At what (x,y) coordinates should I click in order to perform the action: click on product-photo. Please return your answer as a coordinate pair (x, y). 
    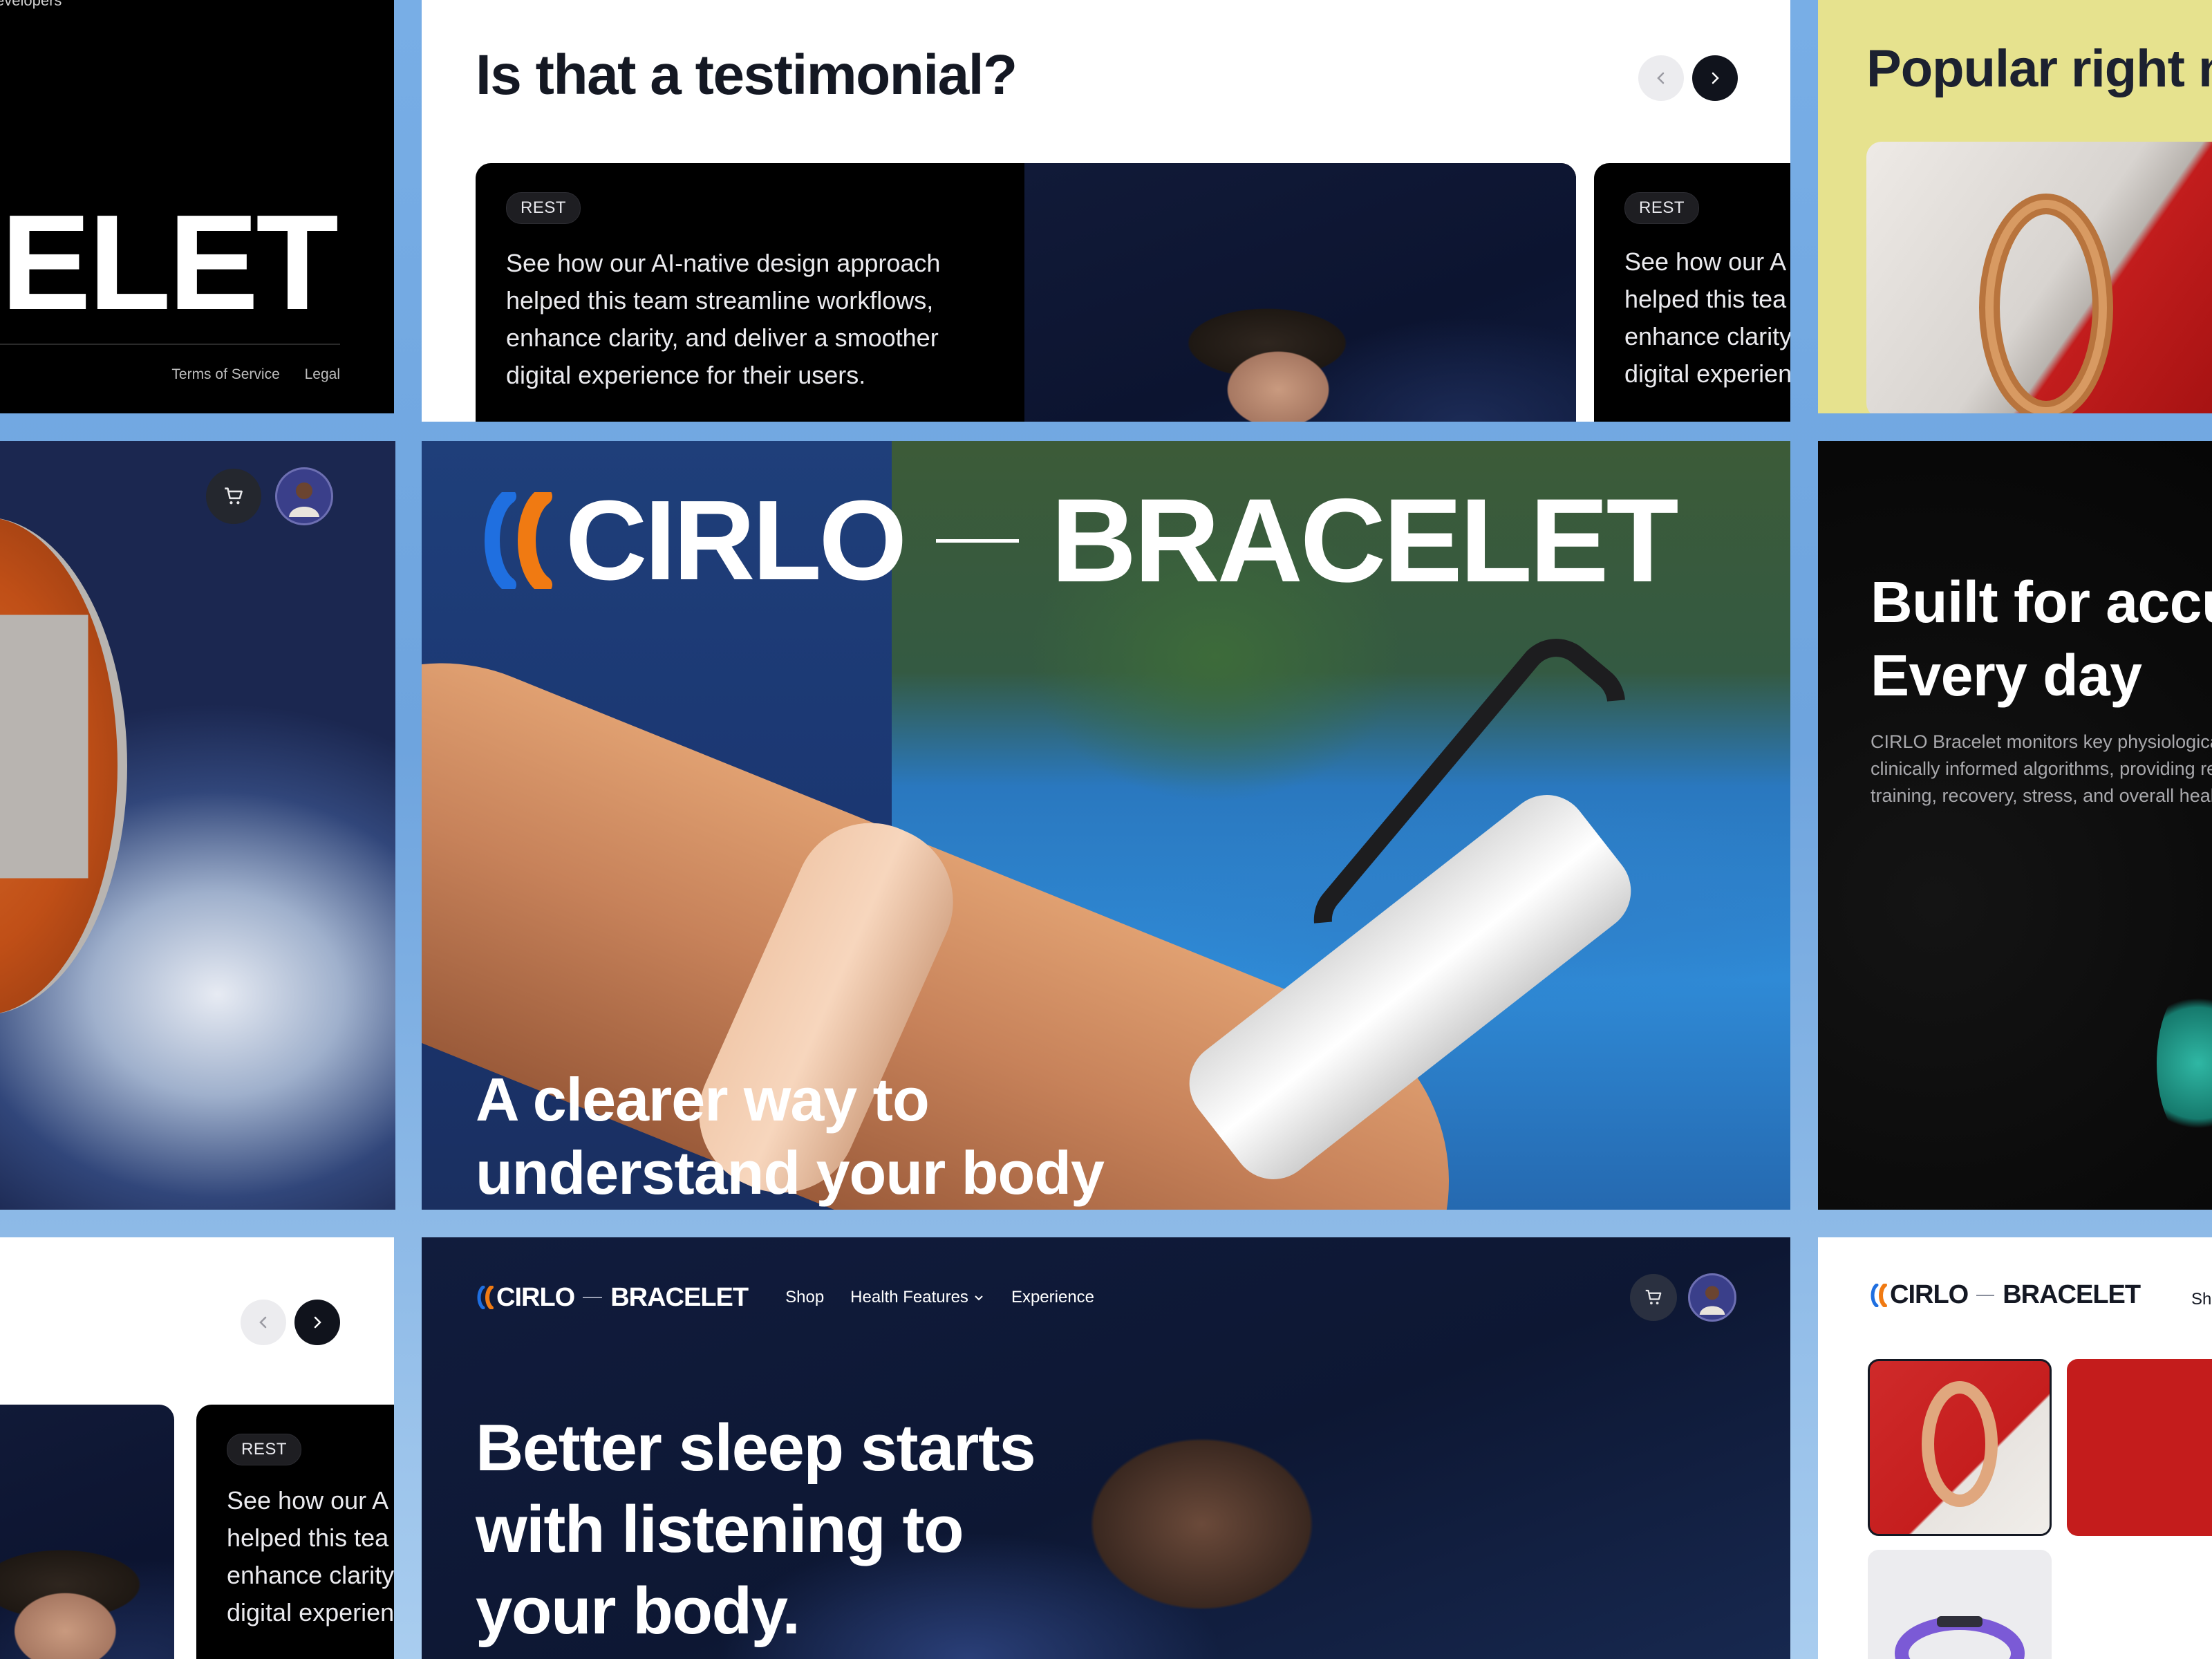
    Looking at the image, I should click on (2039, 277).